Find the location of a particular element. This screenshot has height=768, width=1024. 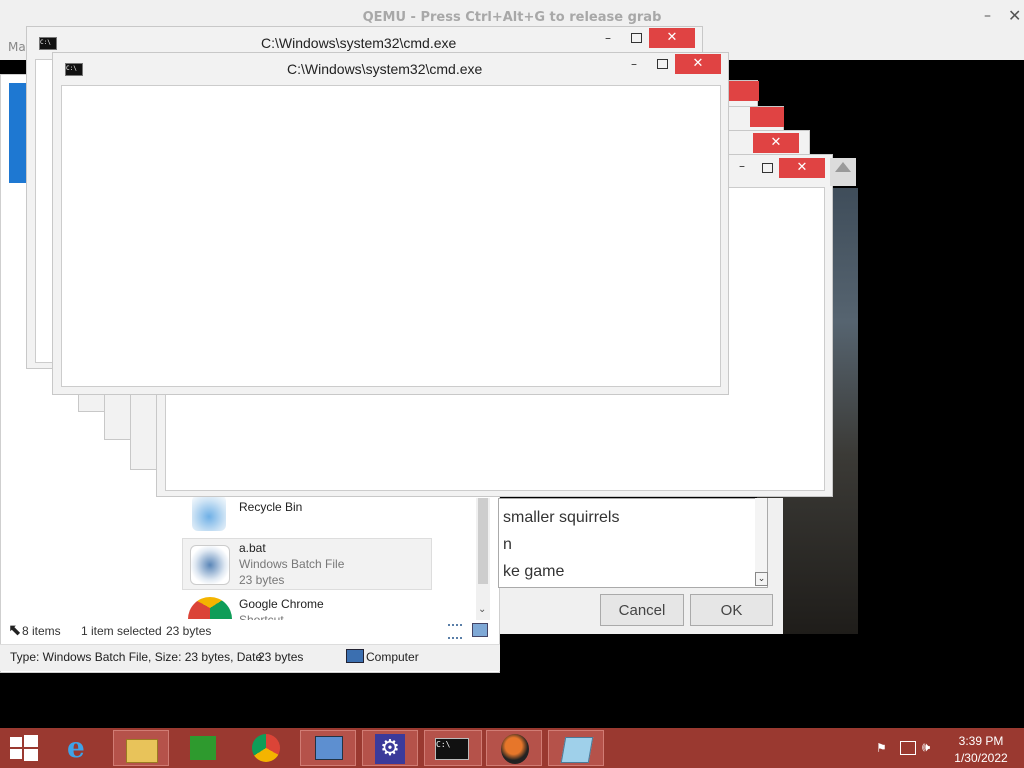

taskbar-store is located at coordinates (204, 748).